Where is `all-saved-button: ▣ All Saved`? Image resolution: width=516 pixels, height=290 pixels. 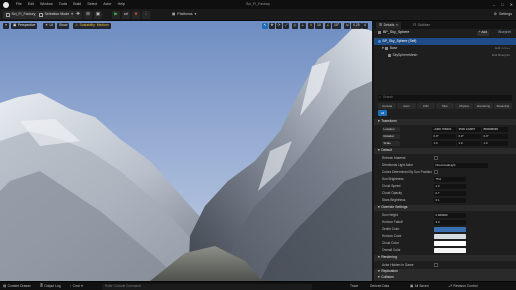
all-saved-button: ▣ All Saved is located at coordinates (419, 286).